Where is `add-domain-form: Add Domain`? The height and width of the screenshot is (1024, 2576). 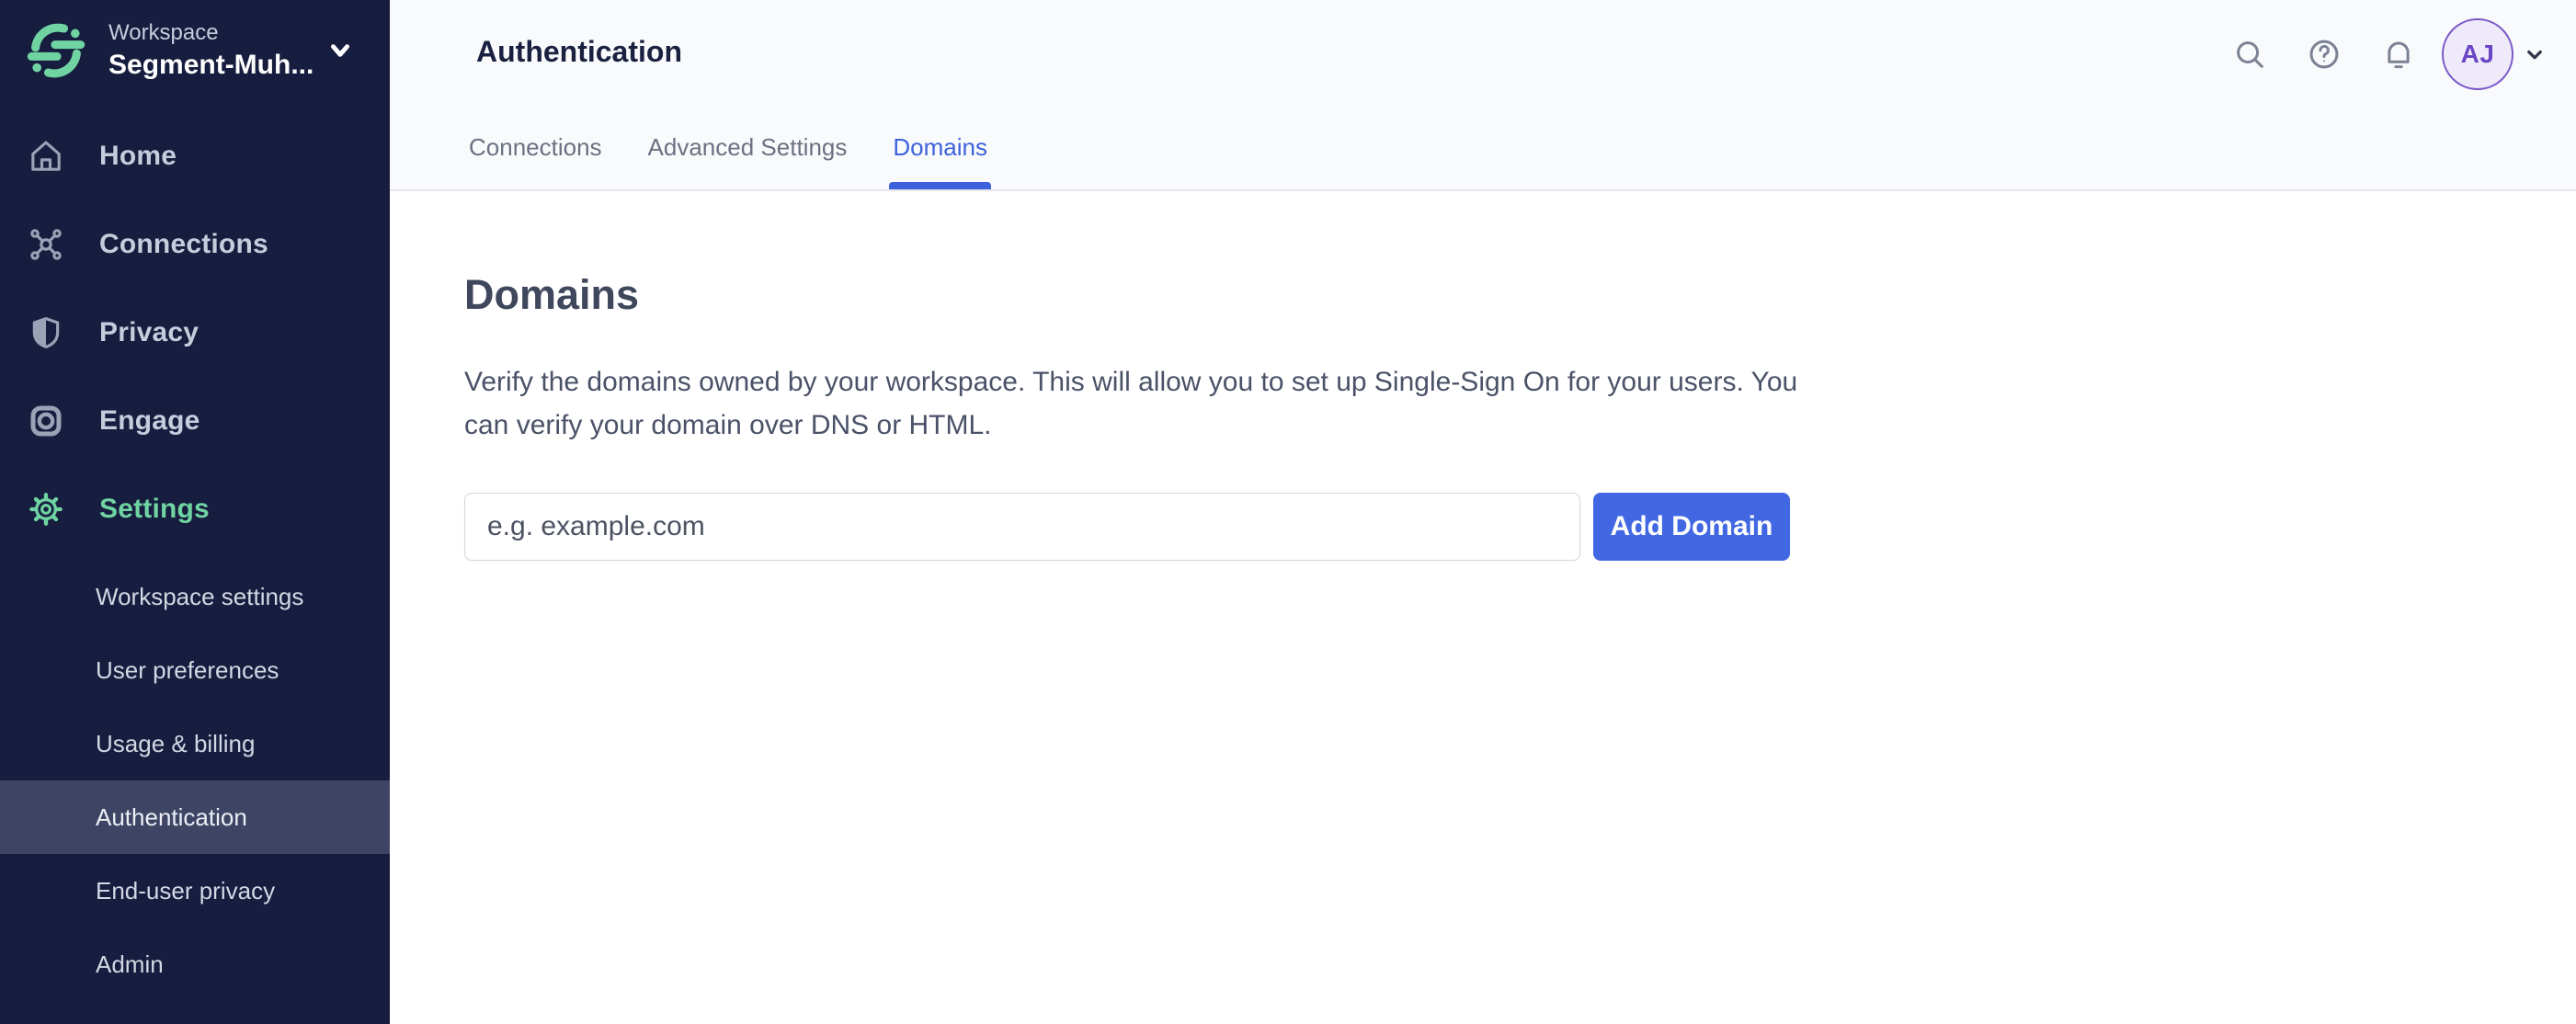 add-domain-form: Add Domain is located at coordinates (1520, 527).